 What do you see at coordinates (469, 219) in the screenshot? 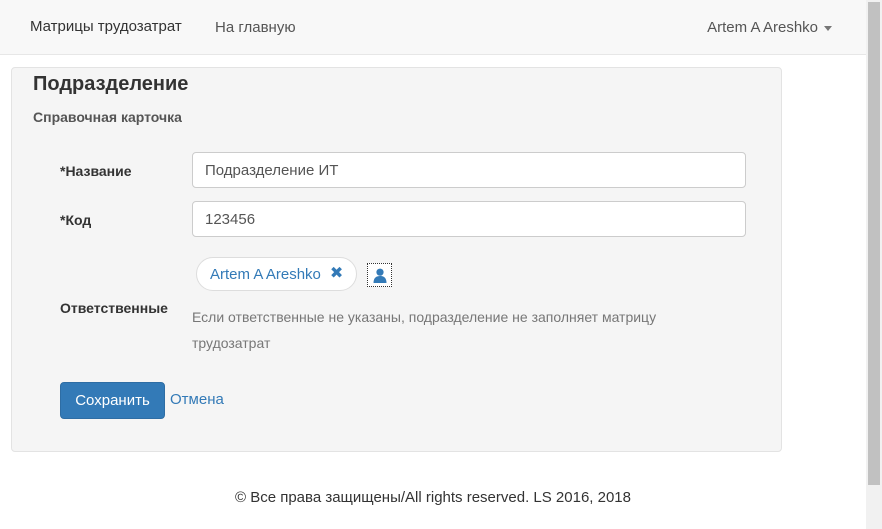
I see `code-input` at bounding box center [469, 219].